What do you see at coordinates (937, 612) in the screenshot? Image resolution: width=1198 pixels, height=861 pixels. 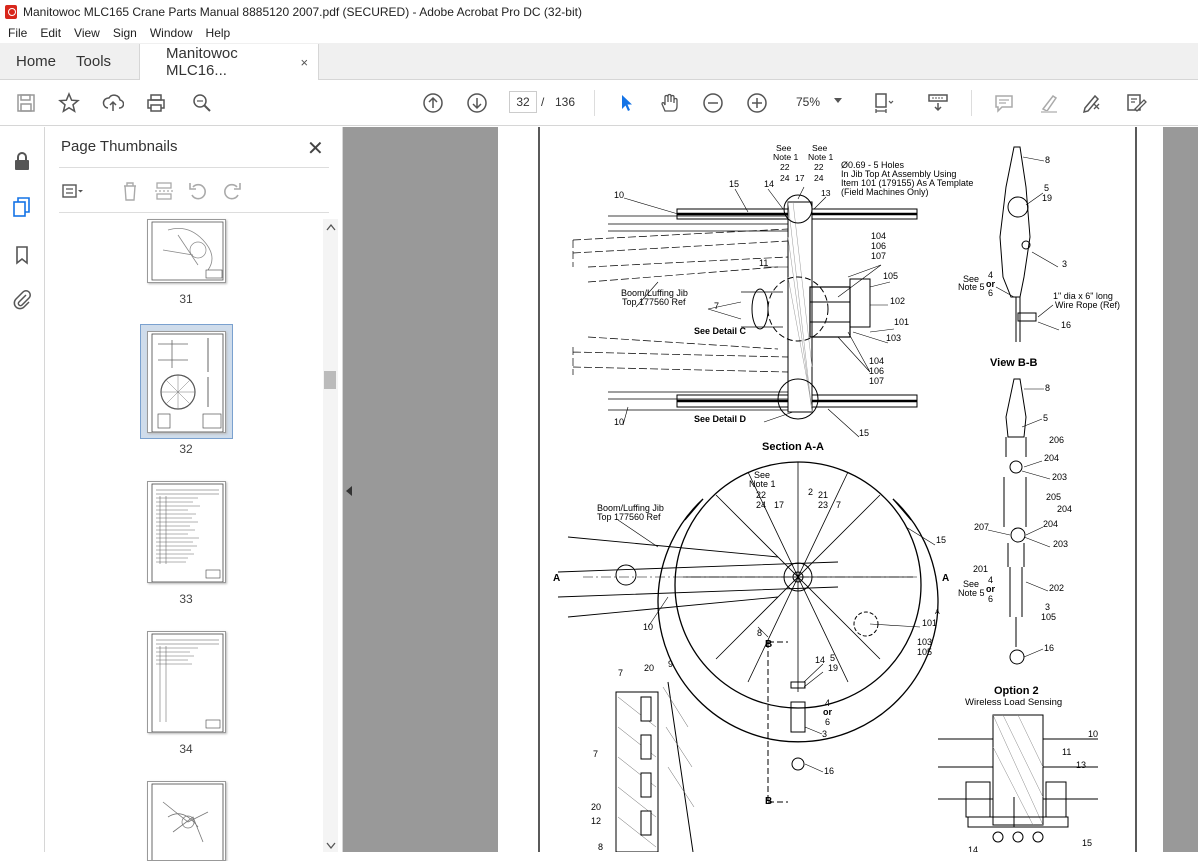 I see `callout-label: A` at bounding box center [937, 612].